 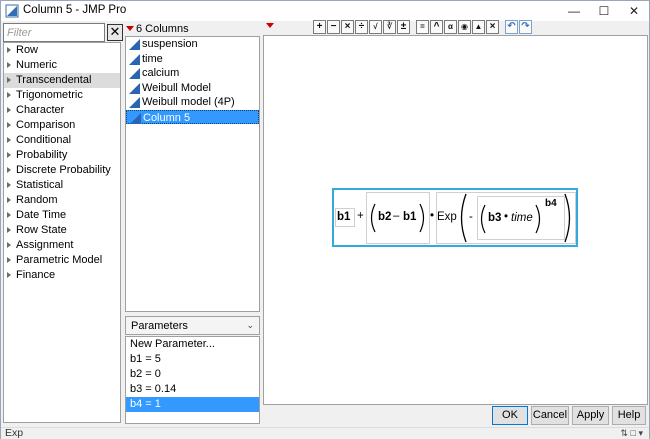 I want to click on function-category-row-state: Row State, so click(x=62, y=230).